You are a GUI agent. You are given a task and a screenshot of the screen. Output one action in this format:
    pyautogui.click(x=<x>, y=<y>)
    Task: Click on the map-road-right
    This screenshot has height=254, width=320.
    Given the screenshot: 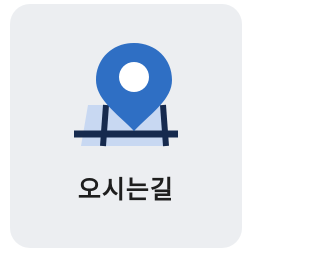 What is the action you would take?
    pyautogui.click(x=164, y=125)
    